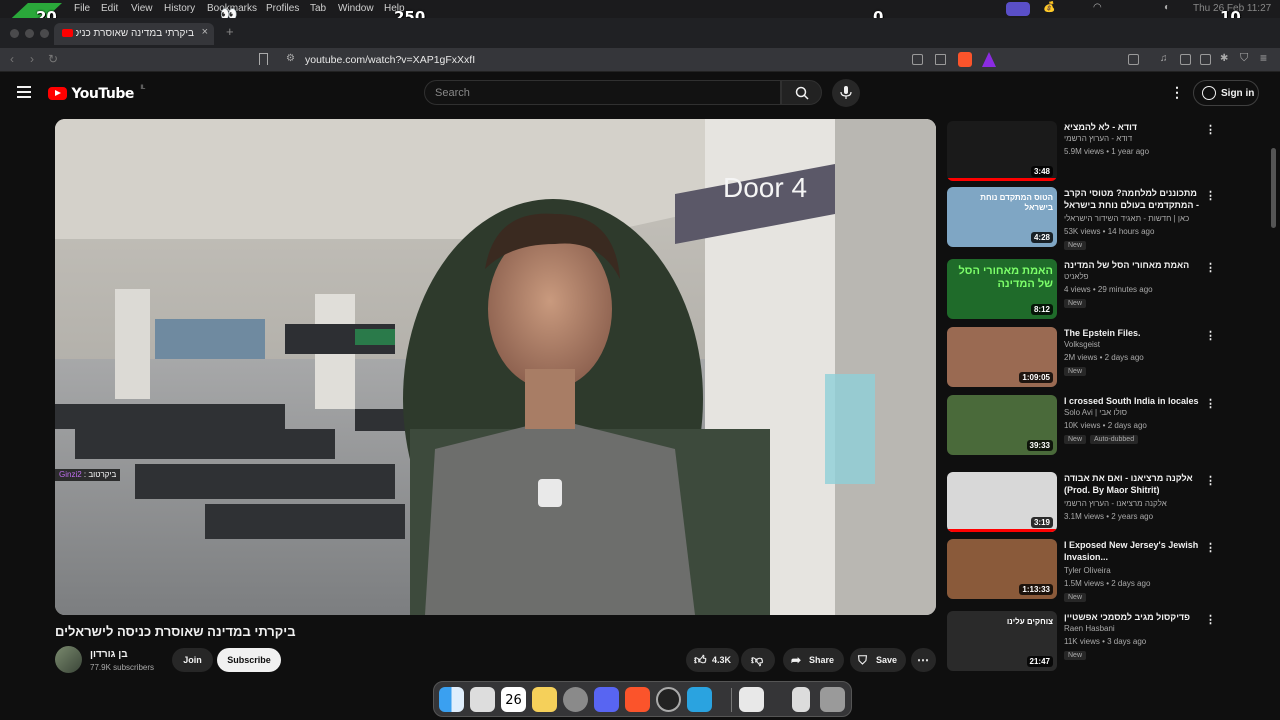 This screenshot has height=720, width=1280. I want to click on menu-history: History, so click(179, 8).